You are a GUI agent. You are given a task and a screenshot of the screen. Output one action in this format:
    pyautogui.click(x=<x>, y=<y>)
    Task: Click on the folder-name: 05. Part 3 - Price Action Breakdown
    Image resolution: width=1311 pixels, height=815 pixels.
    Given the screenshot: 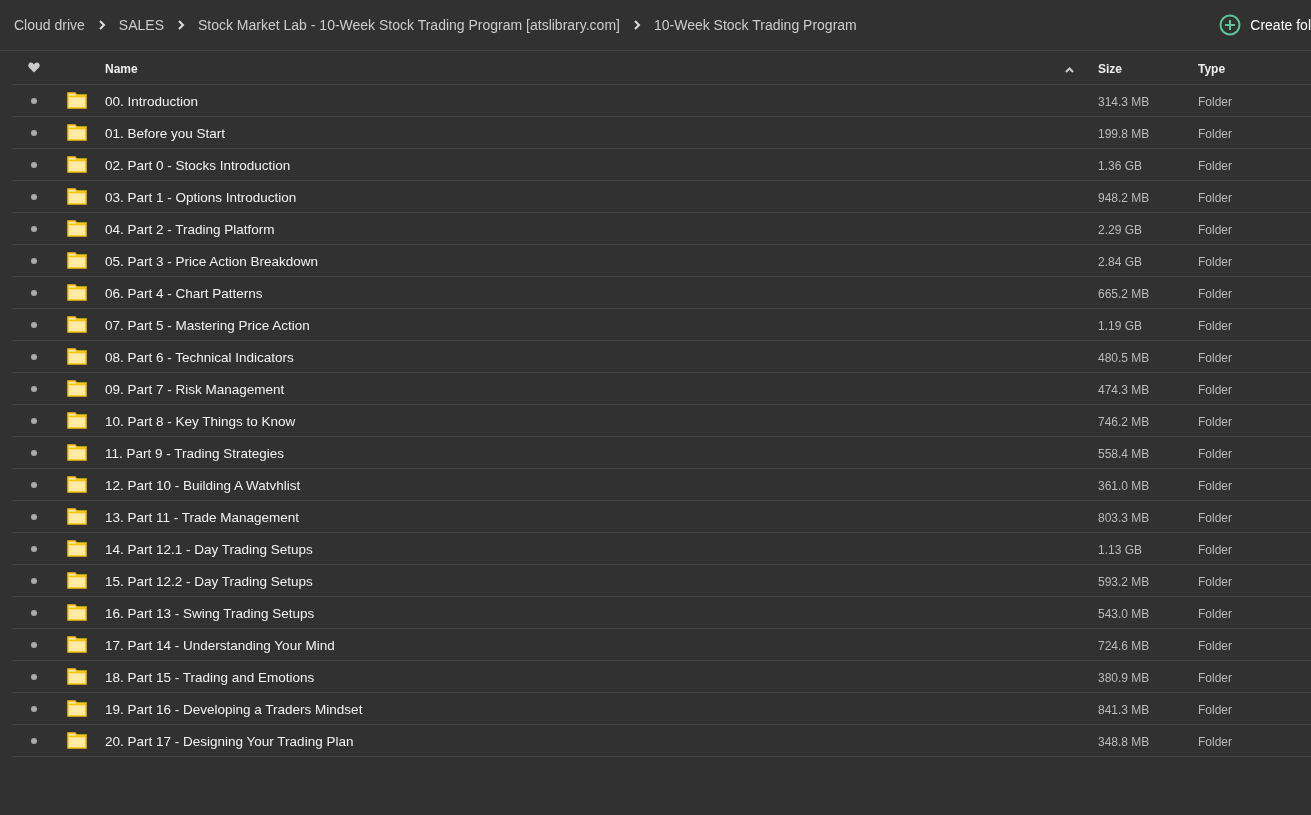 What is the action you would take?
    pyautogui.click(x=212, y=261)
    